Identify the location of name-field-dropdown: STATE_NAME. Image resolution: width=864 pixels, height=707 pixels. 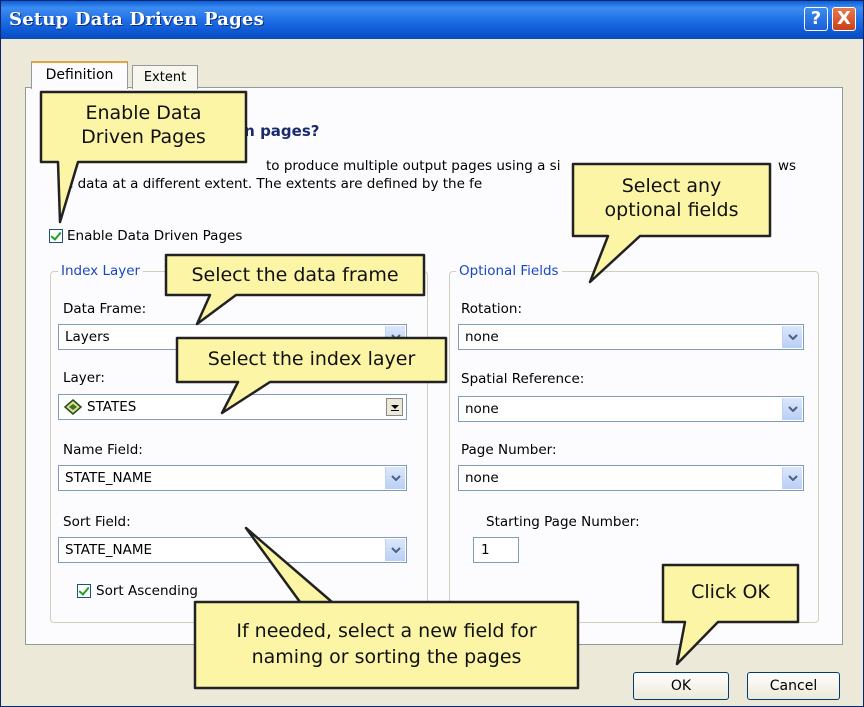
(232, 478).